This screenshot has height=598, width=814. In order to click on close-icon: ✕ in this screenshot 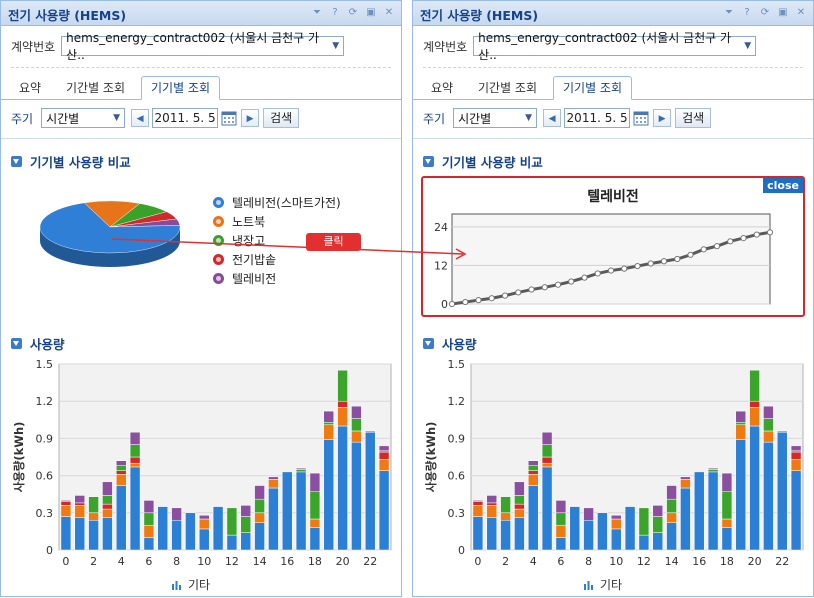, I will do `click(801, 13)`.